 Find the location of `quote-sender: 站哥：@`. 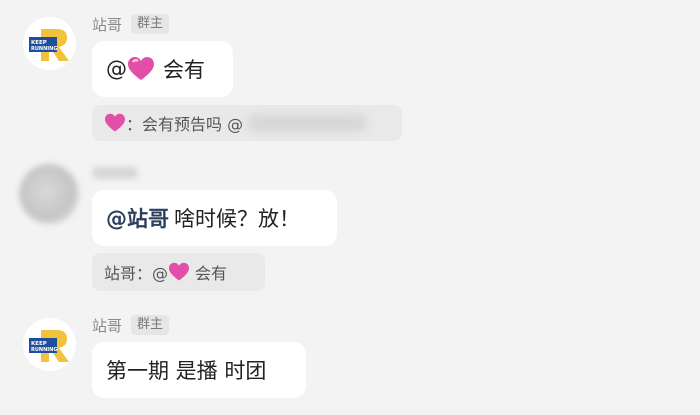

quote-sender: 站哥：@ is located at coordinates (136, 273).